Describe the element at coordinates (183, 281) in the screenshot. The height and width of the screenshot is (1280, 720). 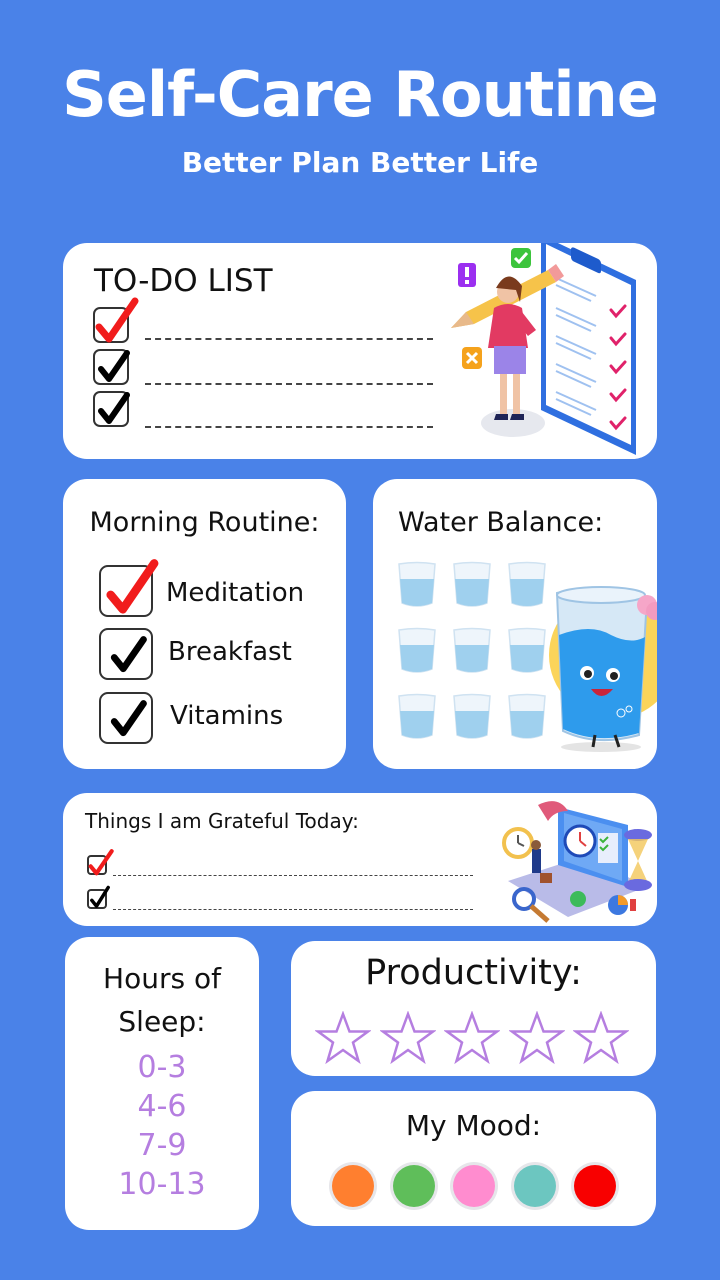
I see `todo-title: TO-DO LIST` at that location.